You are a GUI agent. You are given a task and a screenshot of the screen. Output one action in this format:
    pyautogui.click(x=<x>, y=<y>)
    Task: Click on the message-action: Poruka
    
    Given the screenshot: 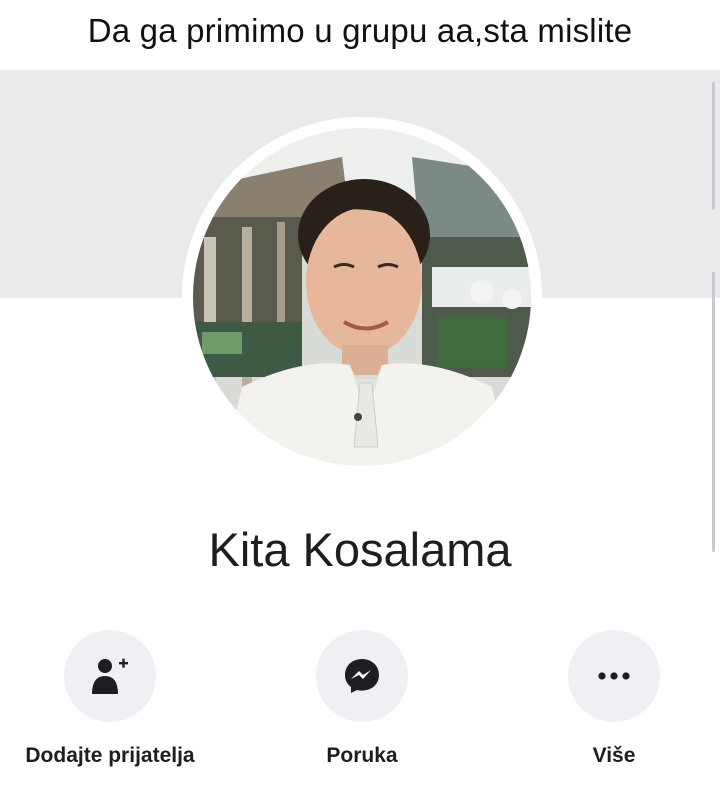 What is the action you would take?
    pyautogui.click(x=362, y=699)
    